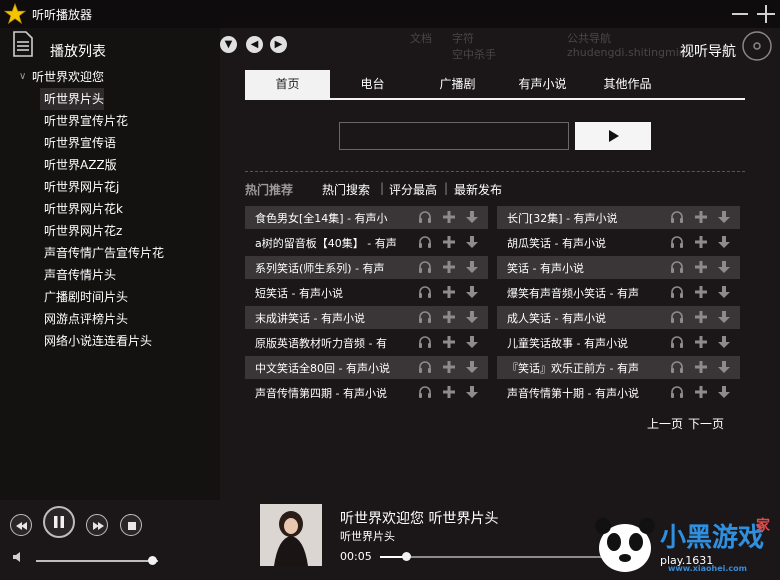 This screenshot has height=580, width=780. Describe the element at coordinates (500, 557) in the screenshot. I see `progress-bar` at that location.